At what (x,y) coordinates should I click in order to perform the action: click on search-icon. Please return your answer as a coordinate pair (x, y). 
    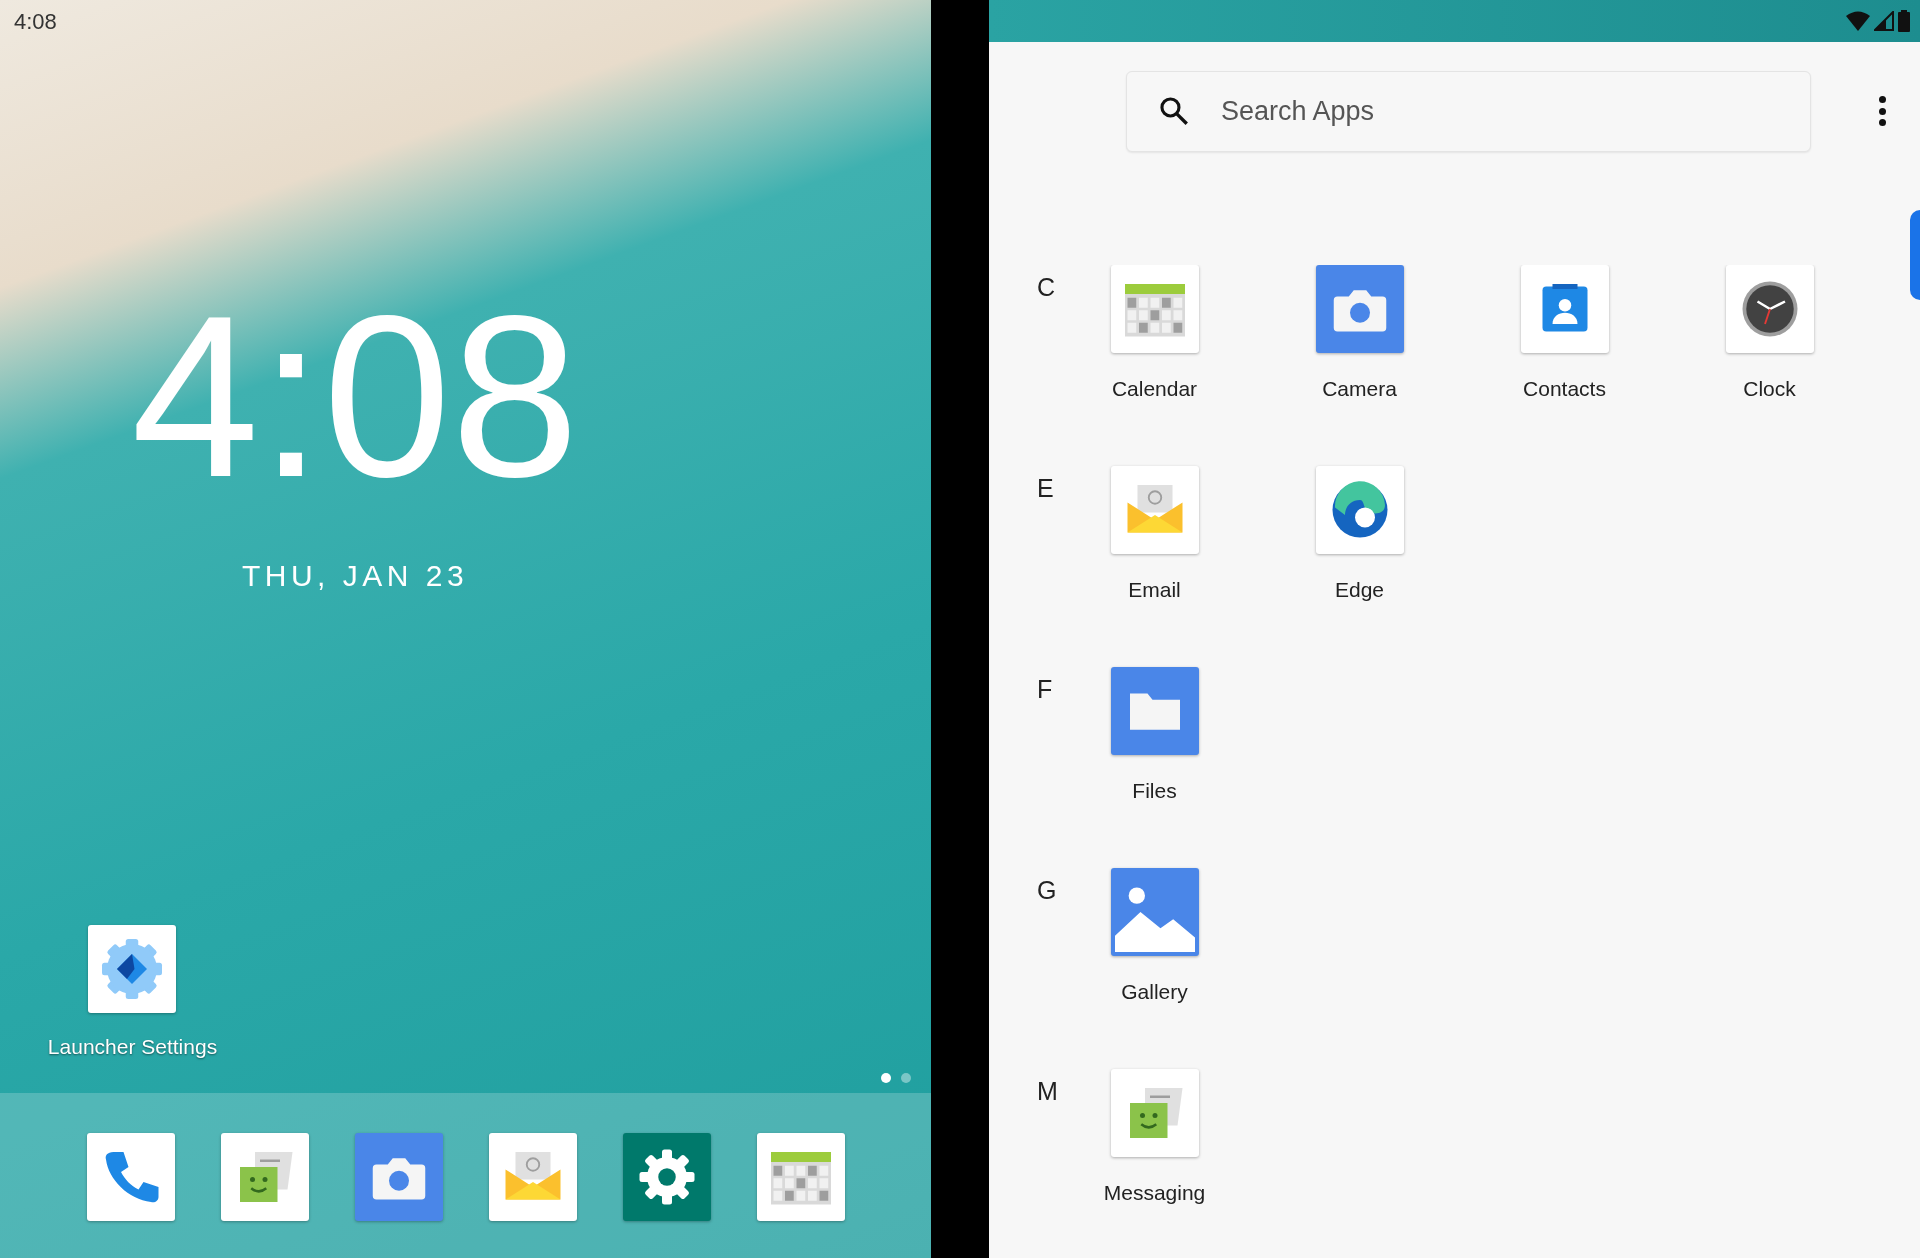
    Looking at the image, I should click on (1174, 111).